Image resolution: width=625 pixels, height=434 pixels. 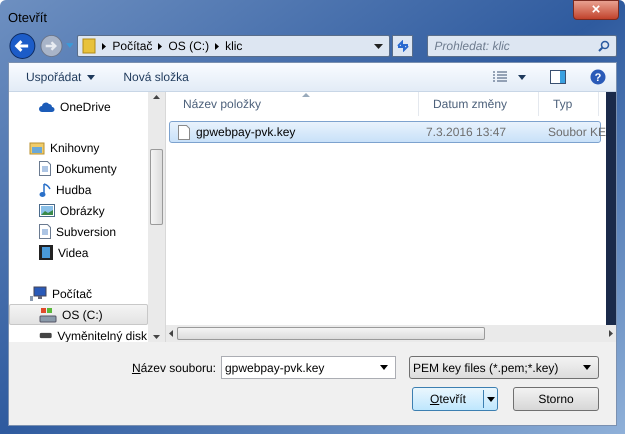 I want to click on nav-item: Počítač, so click(x=78, y=293).